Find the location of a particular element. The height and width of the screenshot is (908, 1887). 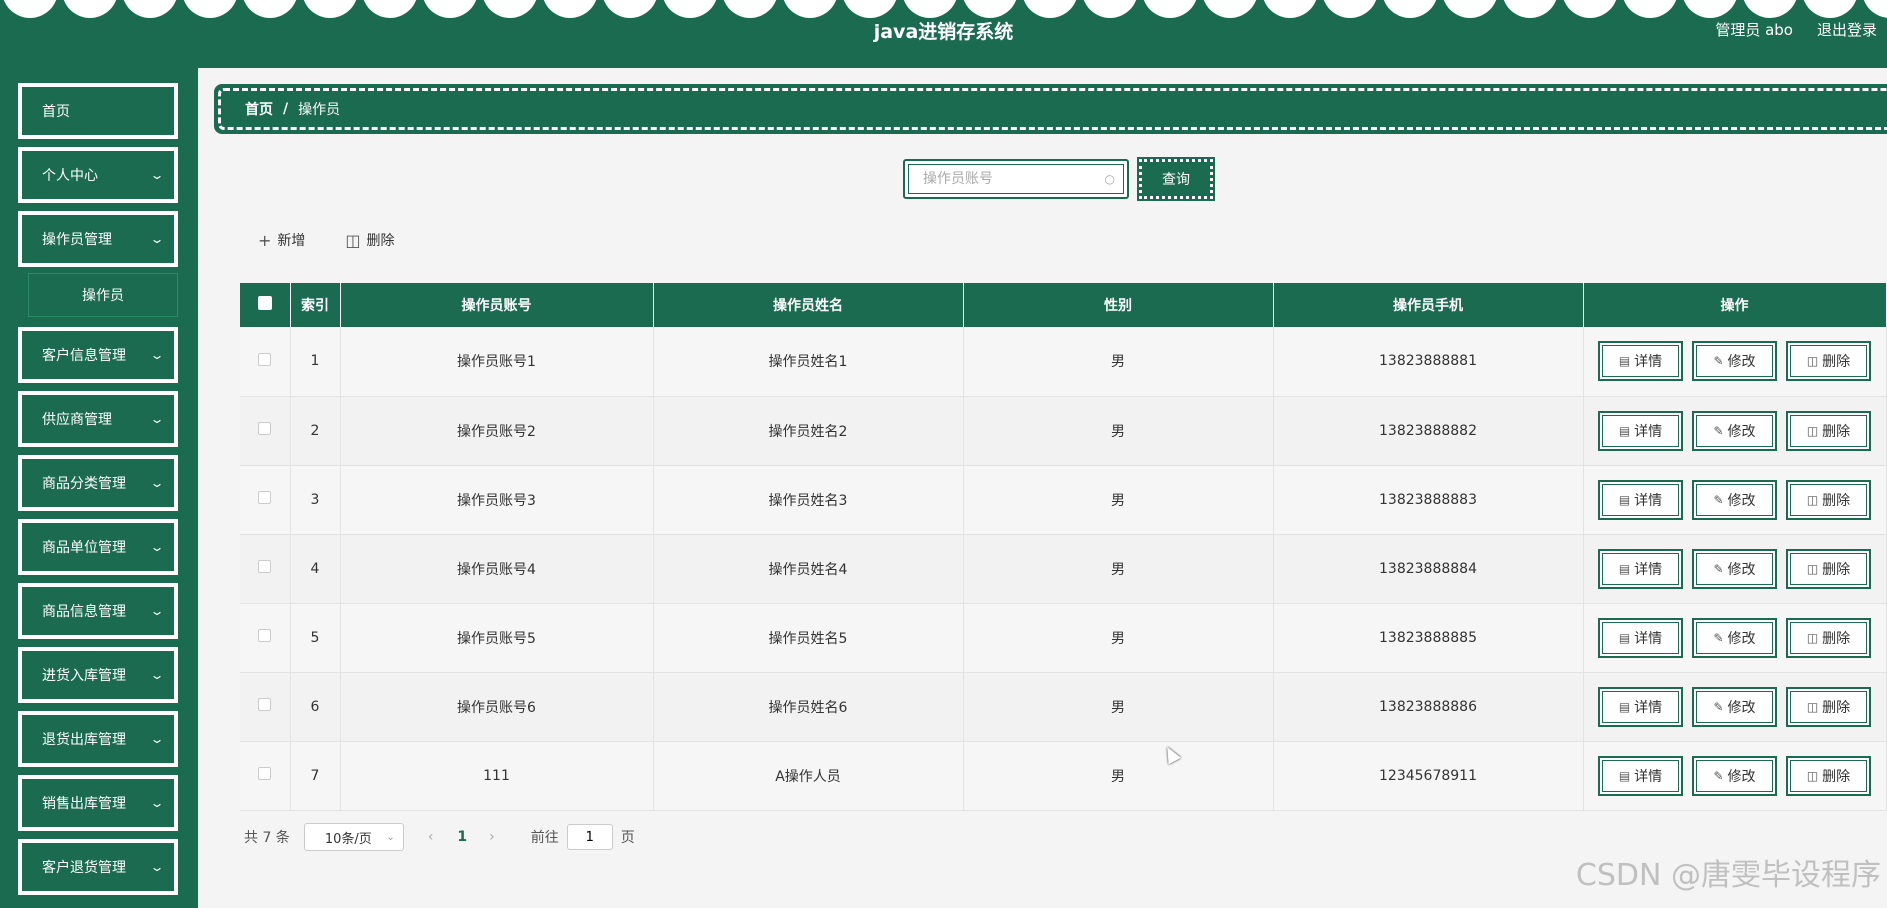

sidebar-item-sales-outbound: 销售出库管理 ⌄ is located at coordinates (98, 803).